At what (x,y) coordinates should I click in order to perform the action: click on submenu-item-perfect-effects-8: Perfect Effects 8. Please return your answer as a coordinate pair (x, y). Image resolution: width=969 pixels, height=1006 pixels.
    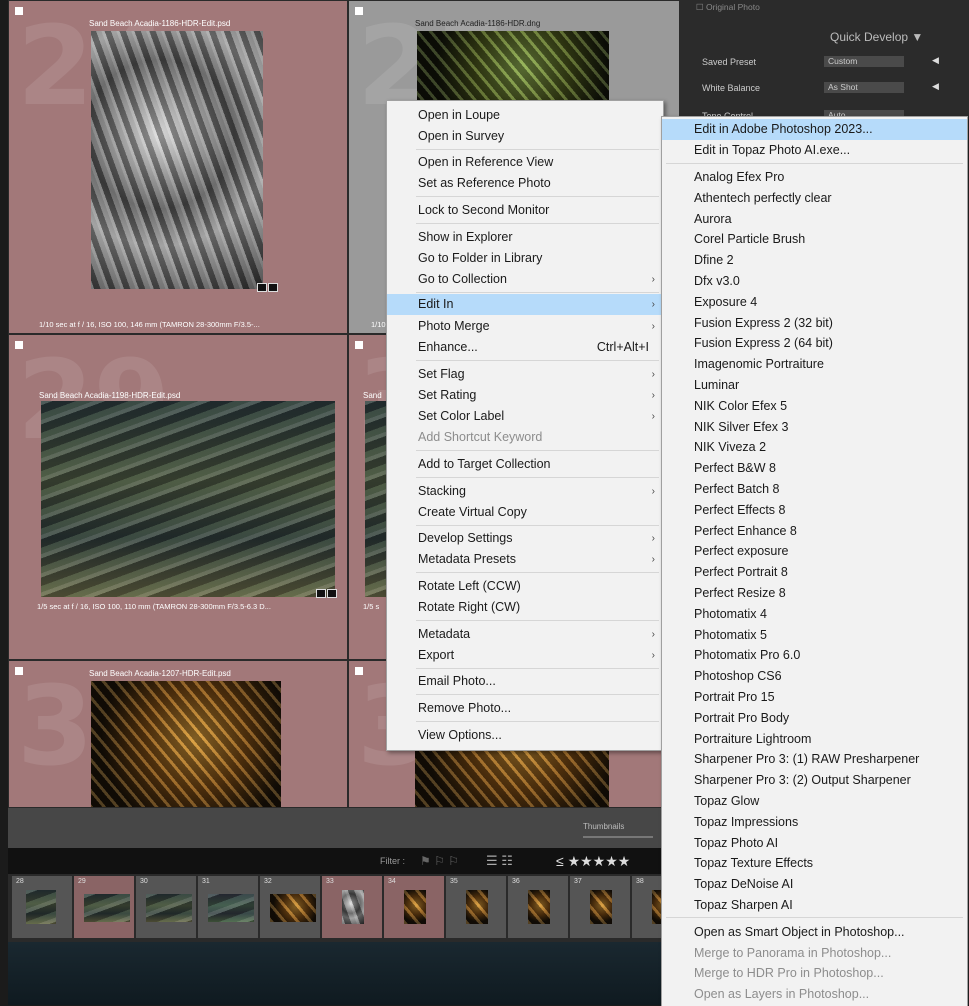
    Looking at the image, I should click on (814, 510).